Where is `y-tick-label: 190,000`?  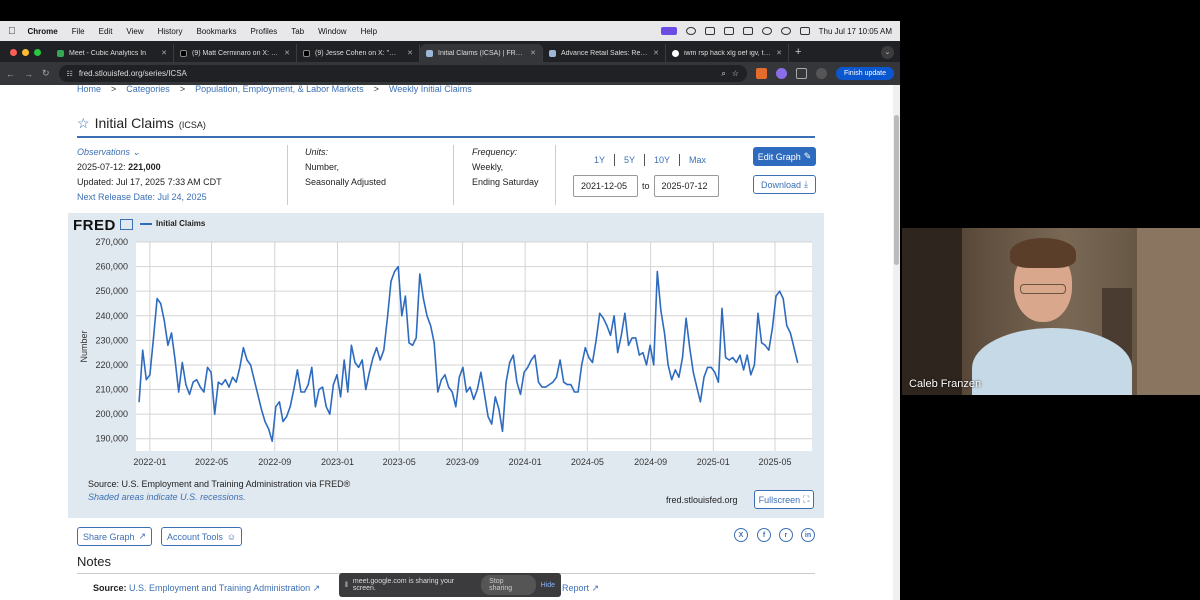
y-tick-label: 190,000 is located at coordinates (111, 439).